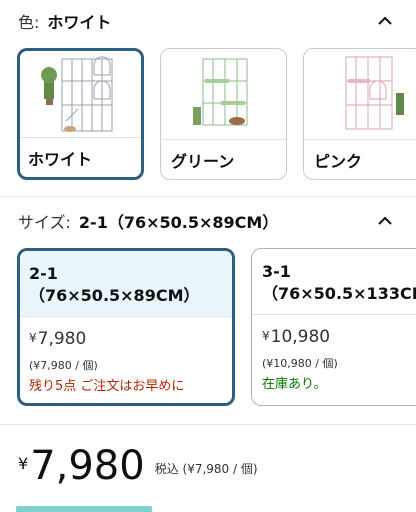  Describe the element at coordinates (114, 295) in the screenshot. I see `size-dimensions: （76×50.5×89CM）` at that location.